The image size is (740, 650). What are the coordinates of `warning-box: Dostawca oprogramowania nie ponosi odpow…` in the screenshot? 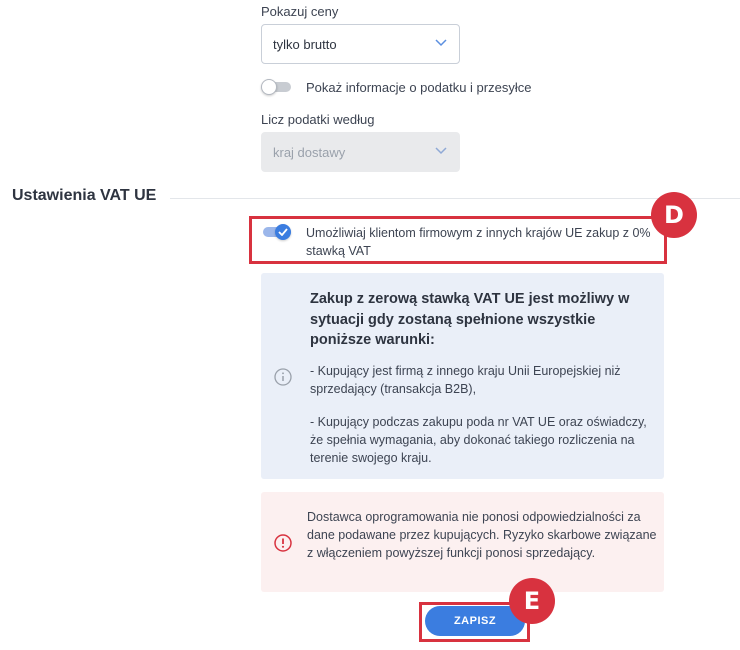 It's located at (462, 542).